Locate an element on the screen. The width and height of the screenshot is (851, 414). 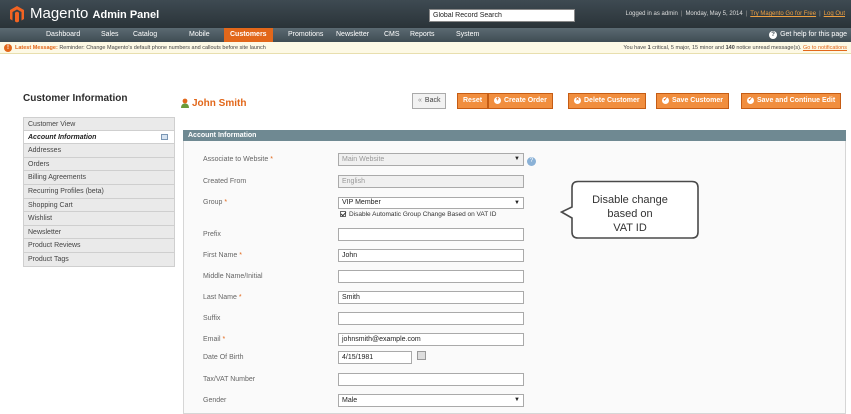
notif-suffix: notice unread message(s). is located at coordinates (769, 48).